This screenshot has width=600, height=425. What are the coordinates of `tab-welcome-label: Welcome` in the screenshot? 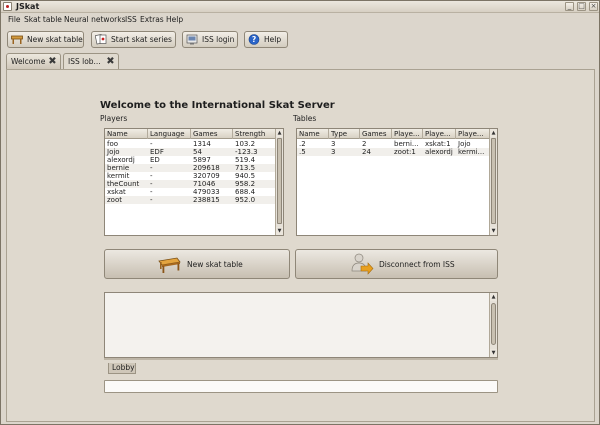 It's located at (28, 61).